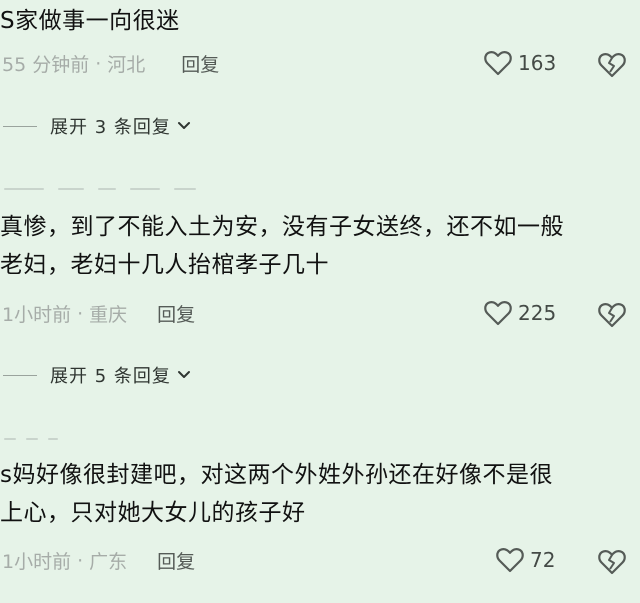 The width and height of the screenshot is (640, 603). I want to click on comment-line: 真惨，到了不能入土为安，没有子女送终，还不如一般, so click(282, 227).